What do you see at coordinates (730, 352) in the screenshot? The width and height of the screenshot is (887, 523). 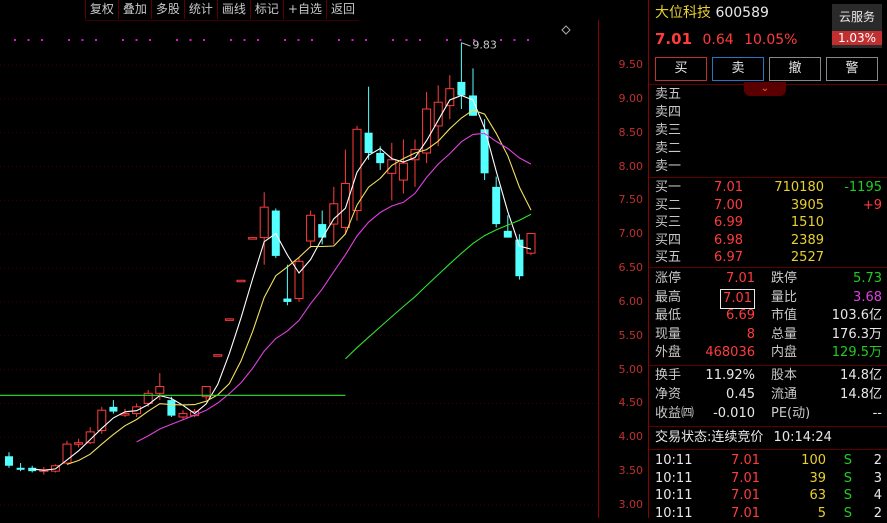 I see `stat-value: 468036` at bounding box center [730, 352].